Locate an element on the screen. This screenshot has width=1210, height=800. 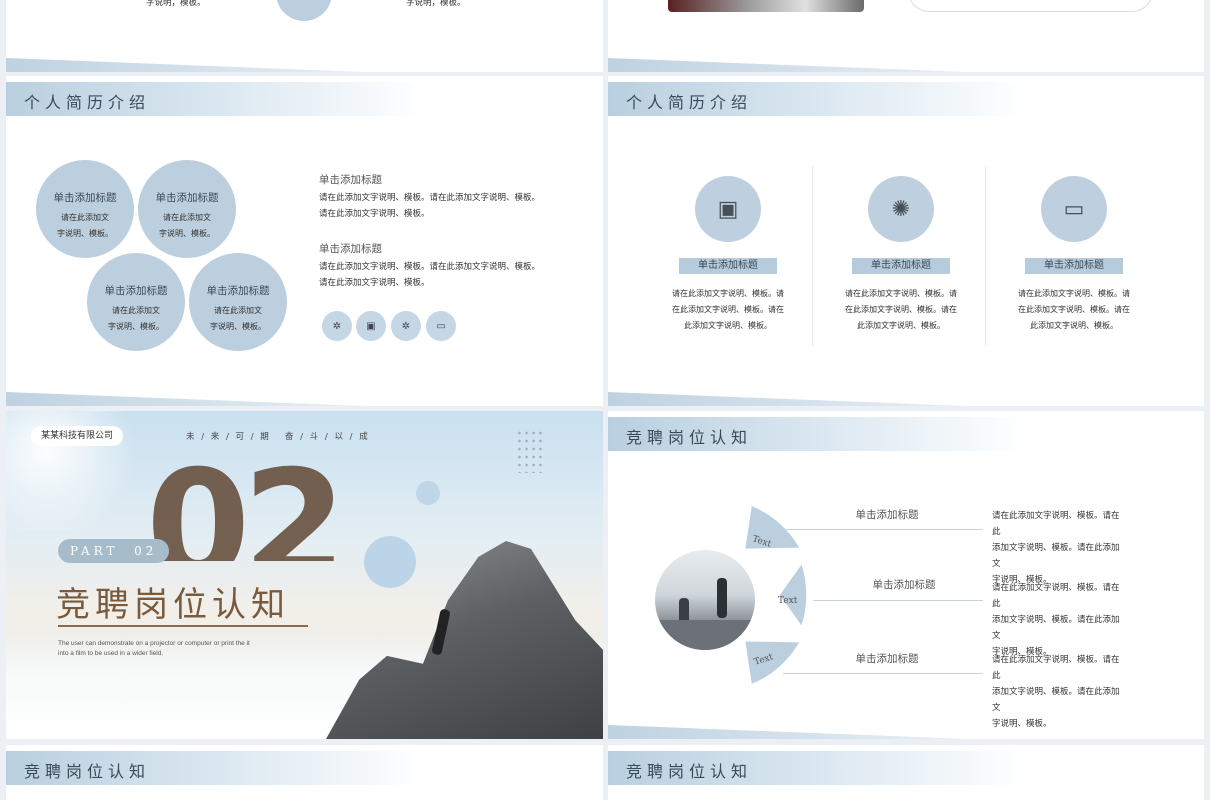
atom-icon: ✲ is located at coordinates (406, 326).